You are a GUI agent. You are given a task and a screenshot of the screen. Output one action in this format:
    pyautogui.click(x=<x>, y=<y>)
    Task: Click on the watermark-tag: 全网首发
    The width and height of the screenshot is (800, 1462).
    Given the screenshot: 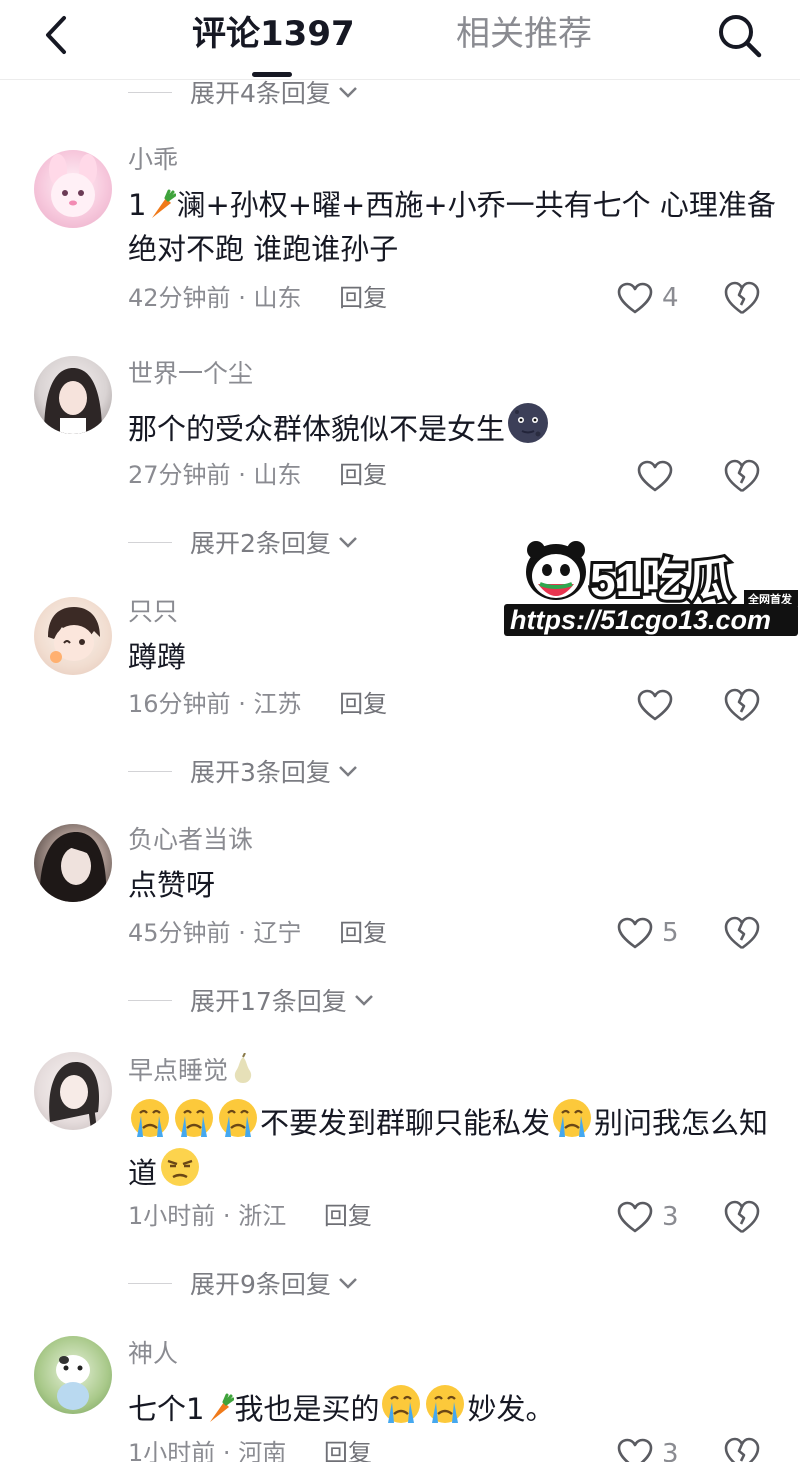 What is the action you would take?
    pyautogui.click(x=770, y=599)
    